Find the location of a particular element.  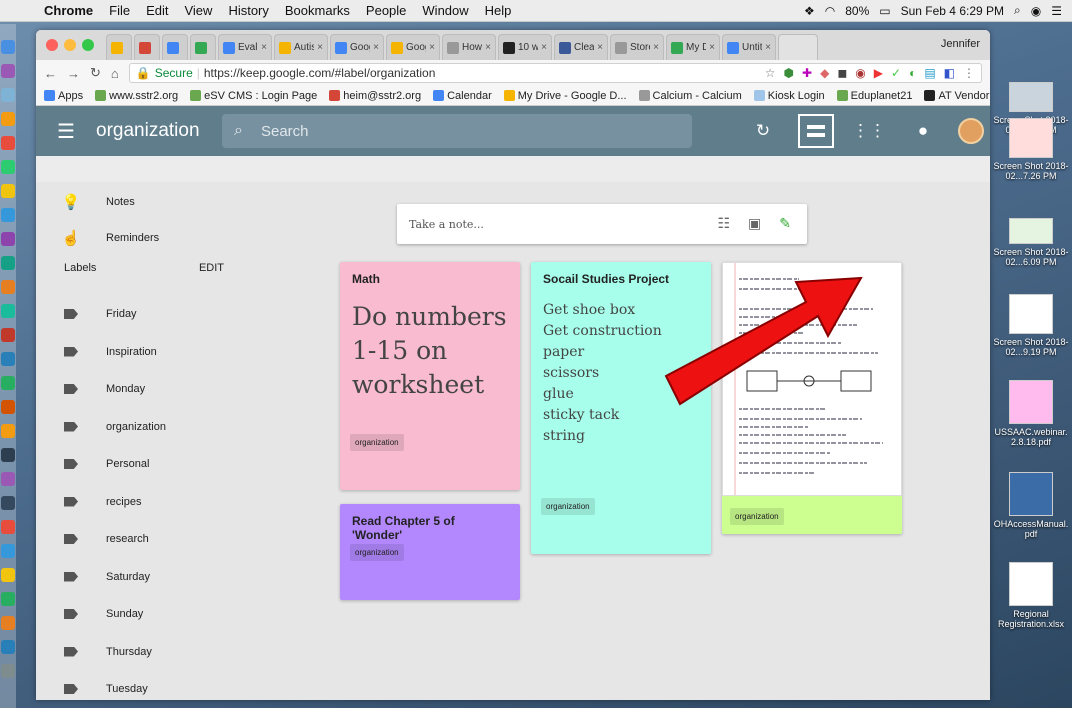

browser-tab: Googl× is located at coordinates (357, 47).